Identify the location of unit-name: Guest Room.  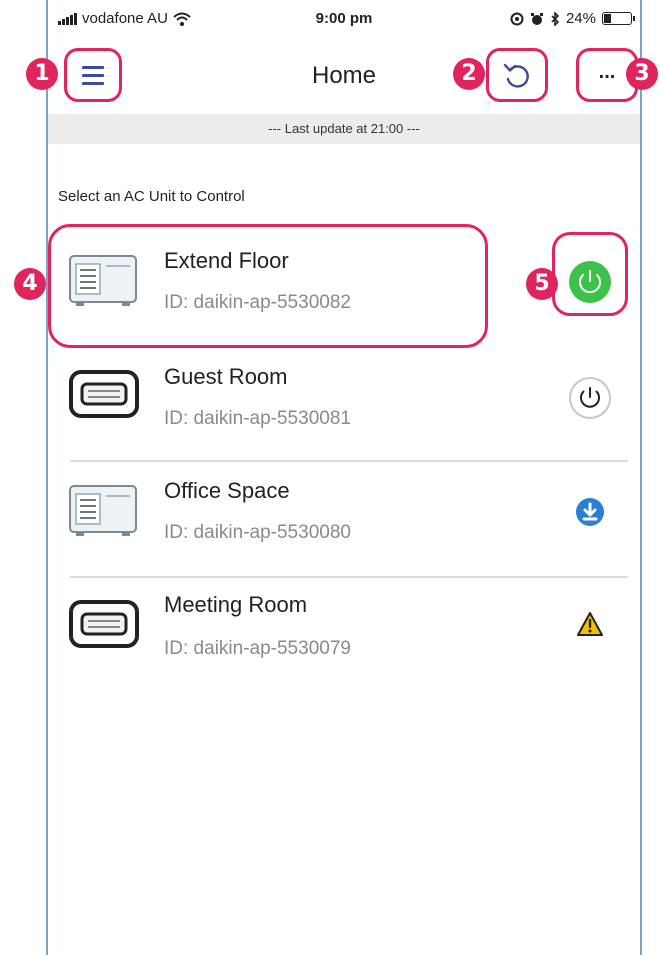
(226, 376).